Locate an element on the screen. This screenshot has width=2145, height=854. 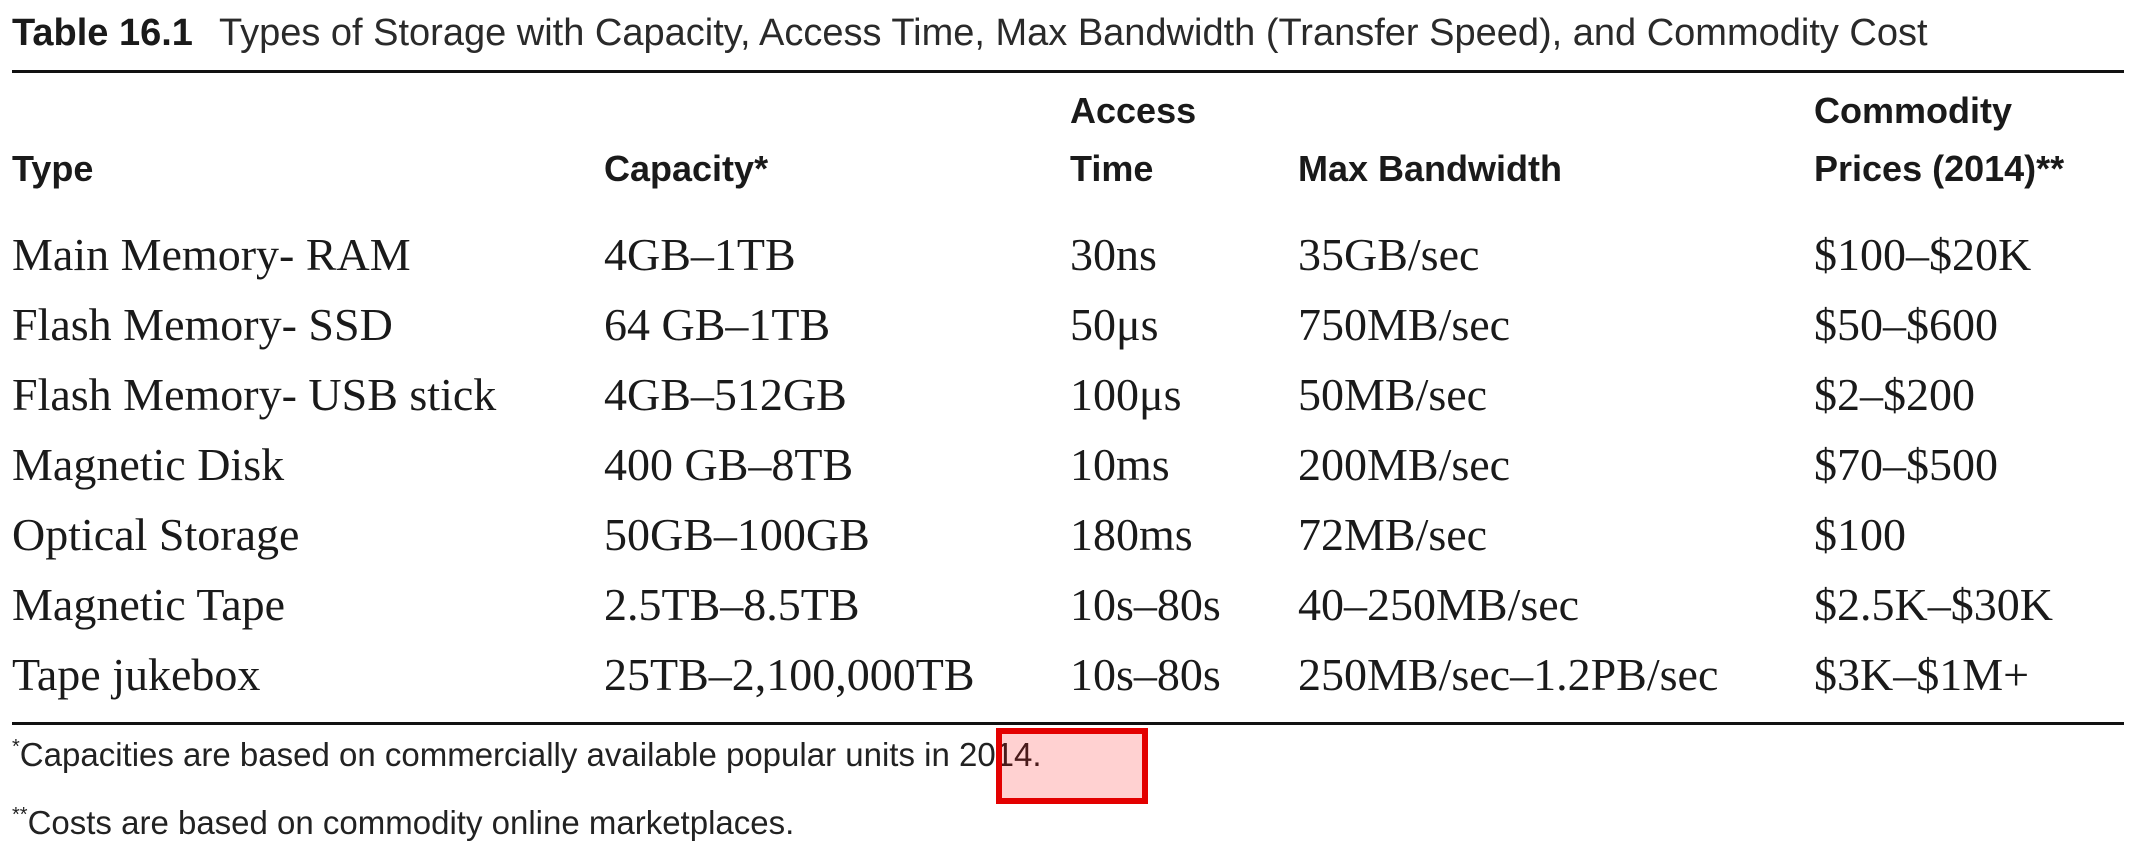
header-bandwidth: Max Bandwidth is located at coordinates (1430, 168).